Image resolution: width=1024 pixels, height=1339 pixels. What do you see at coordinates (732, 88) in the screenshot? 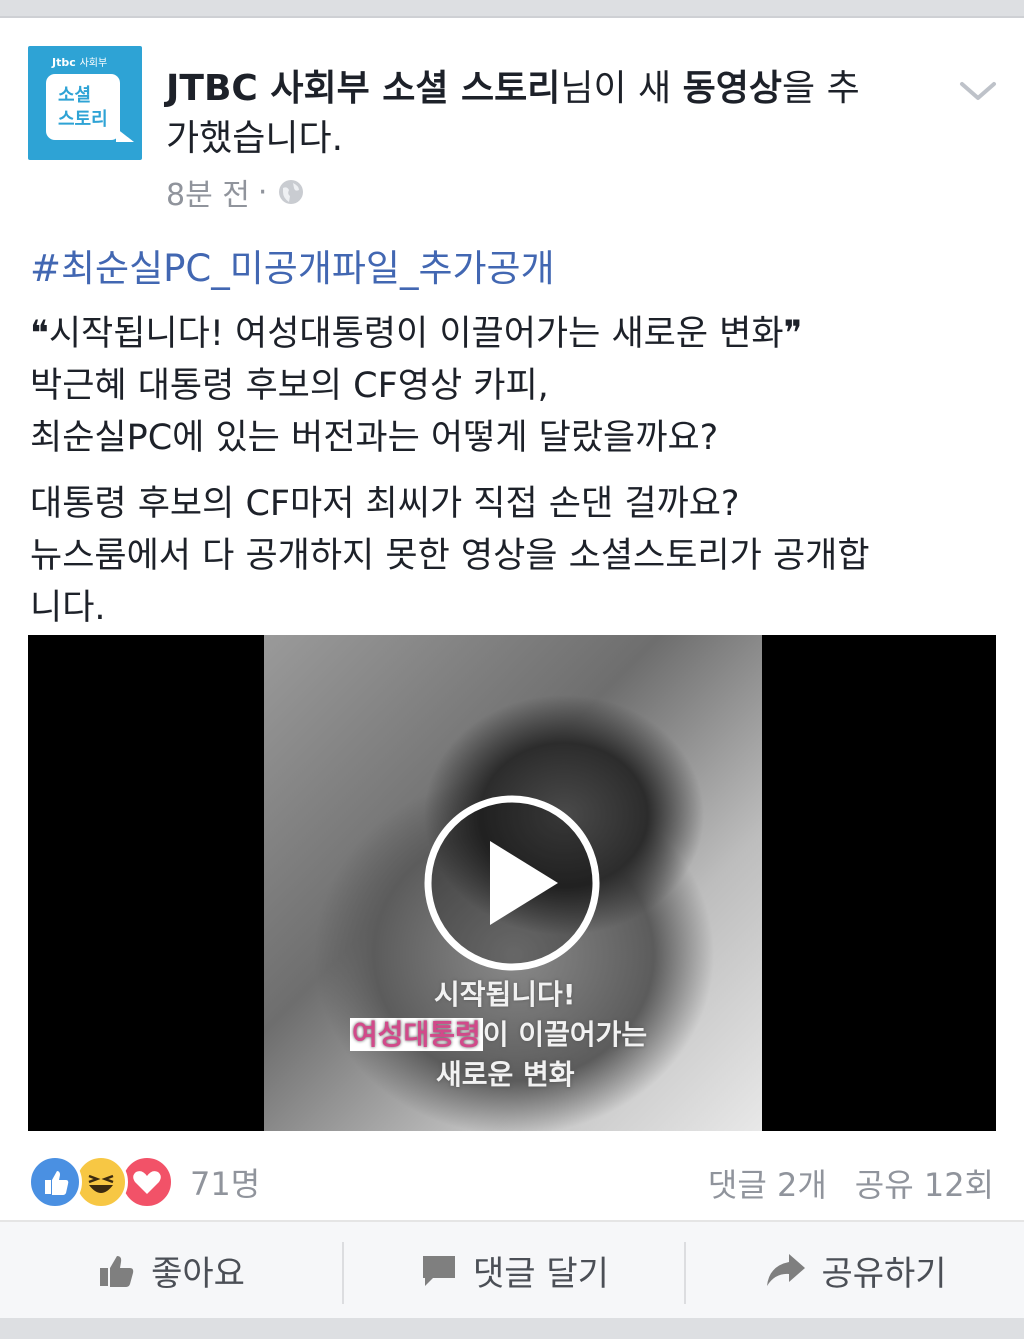
I see `video-link: 동영상` at bounding box center [732, 88].